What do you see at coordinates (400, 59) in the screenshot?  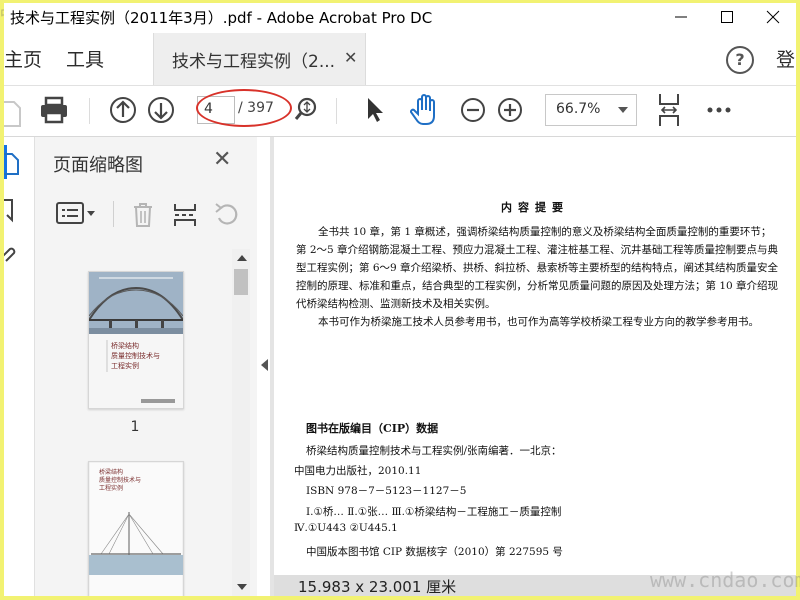 I see `tab-bar: 主页 工具 技术与工程实例（2... ✕ ? 登` at bounding box center [400, 59].